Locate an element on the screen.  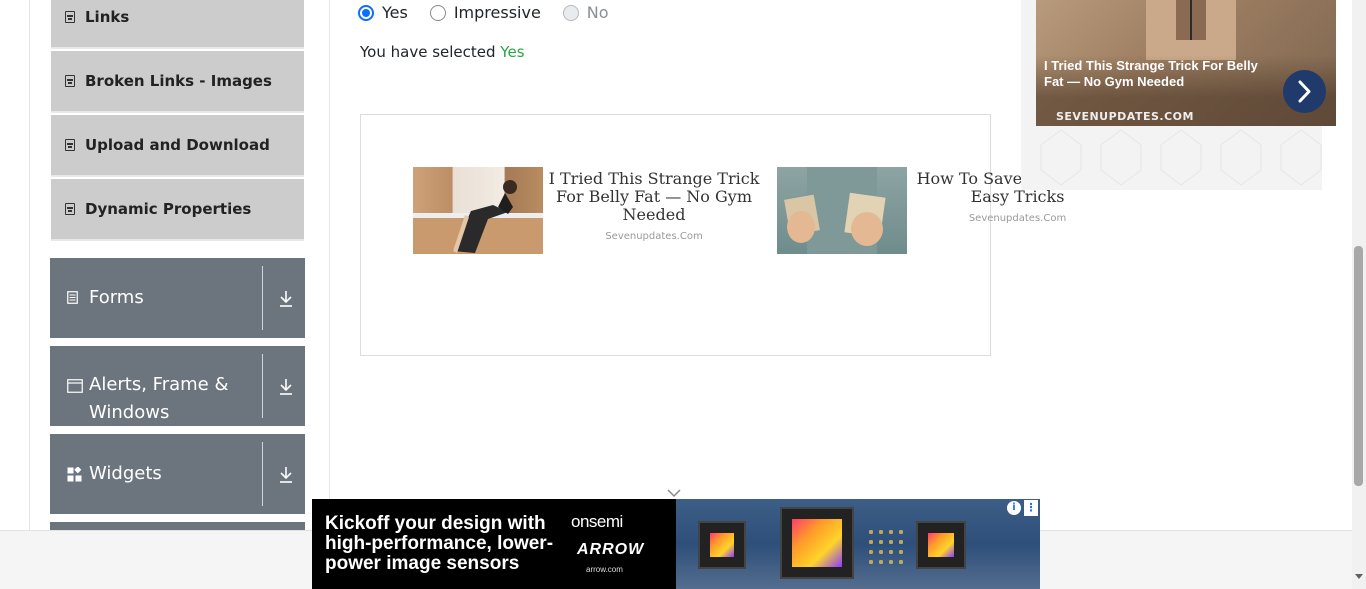
radio-impressive-label: Impressive is located at coordinates (497, 12).